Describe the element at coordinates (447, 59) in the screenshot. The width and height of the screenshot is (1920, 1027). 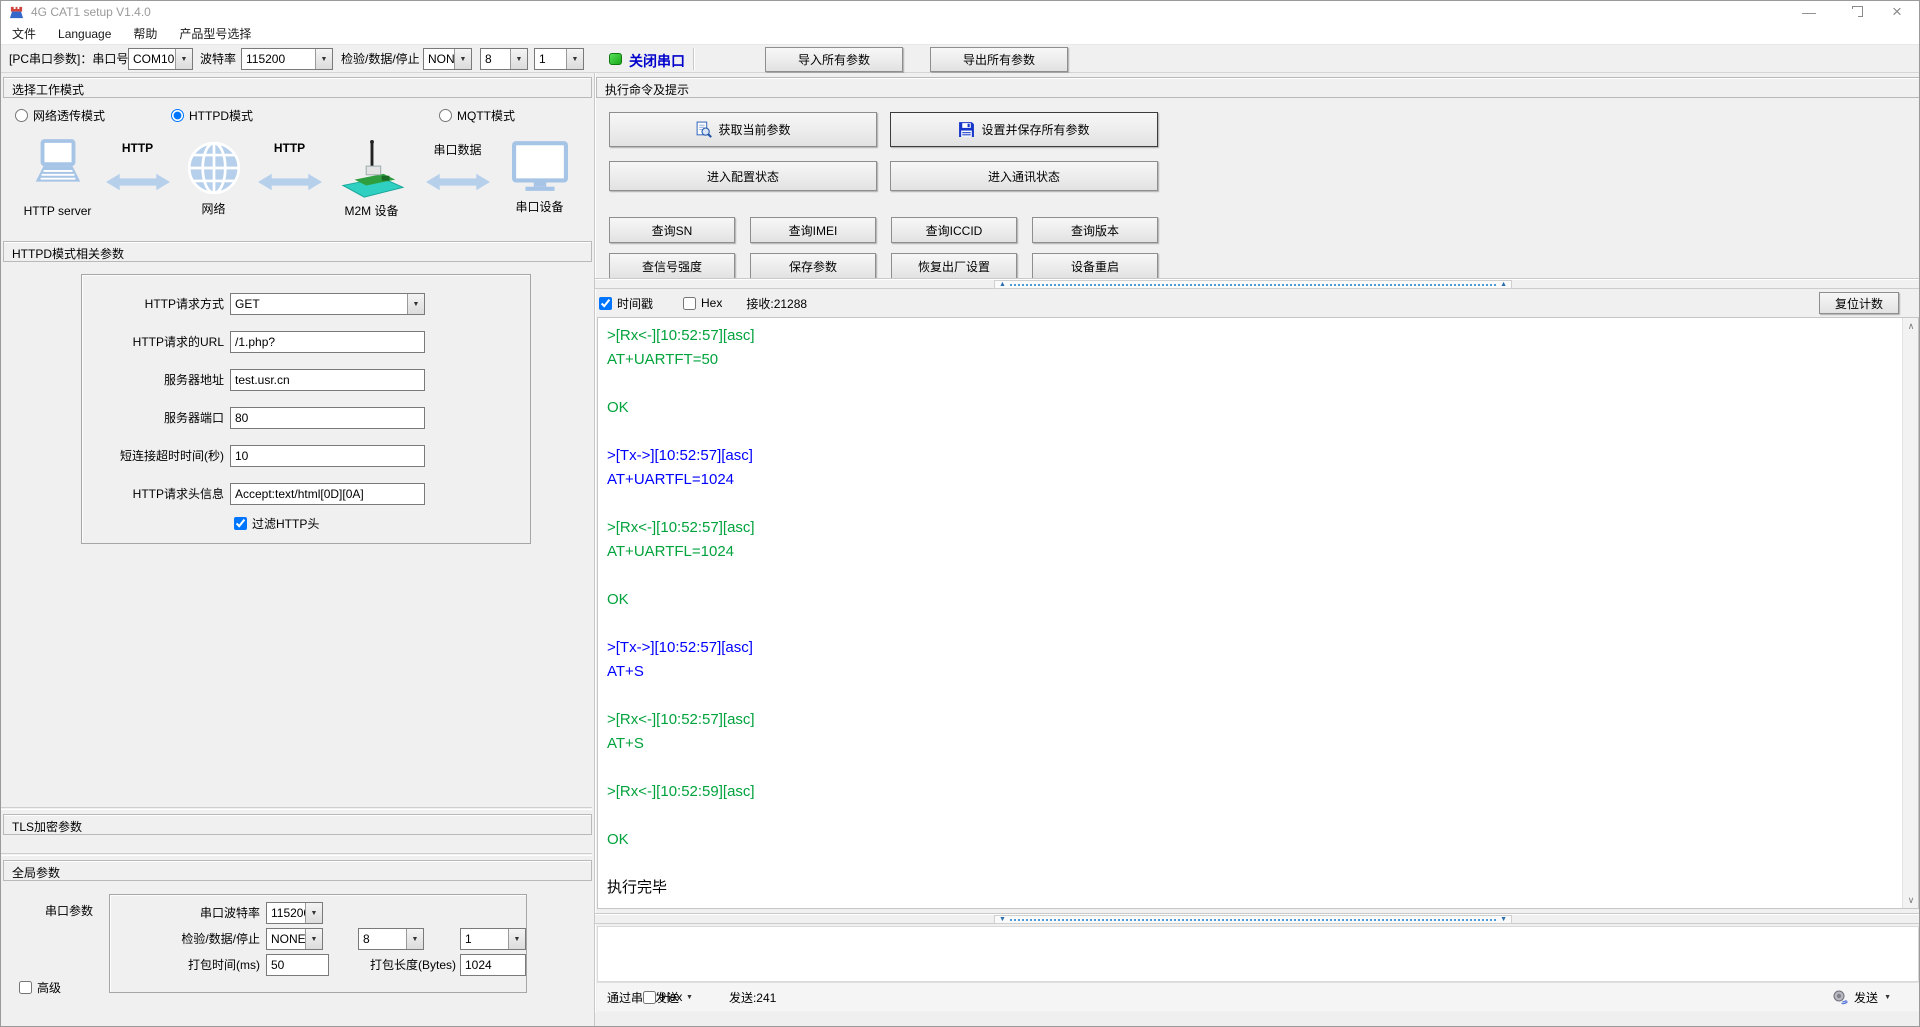
I see `parity-select: NONI` at that location.